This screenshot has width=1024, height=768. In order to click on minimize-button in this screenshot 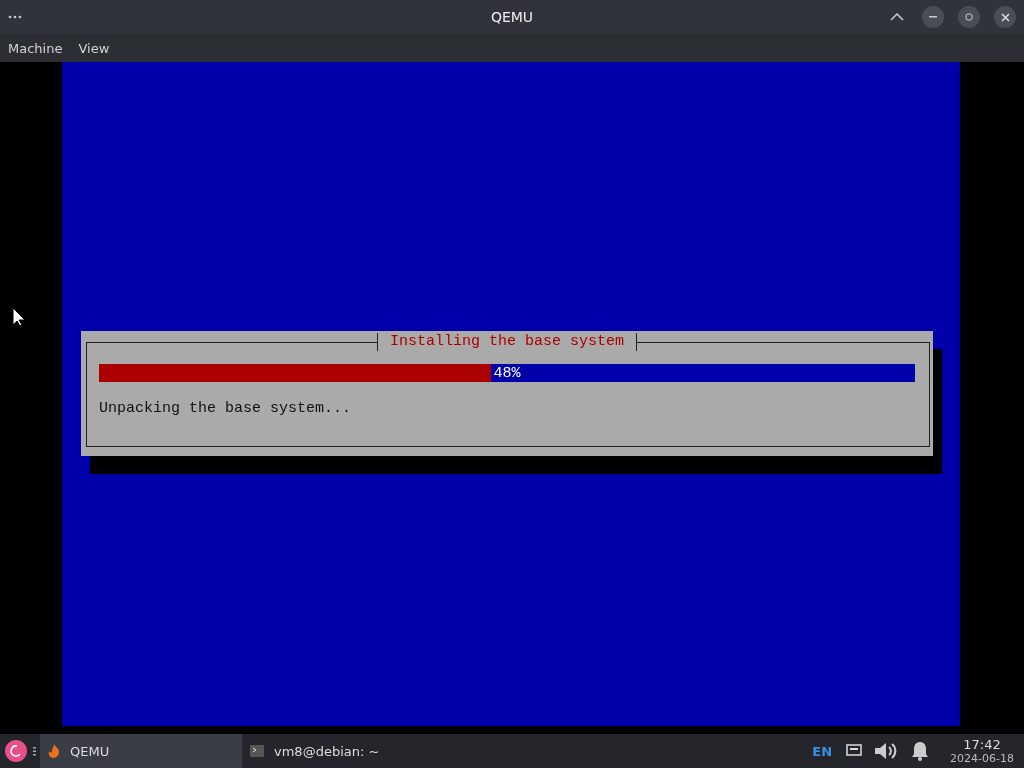, I will do `click(933, 17)`.